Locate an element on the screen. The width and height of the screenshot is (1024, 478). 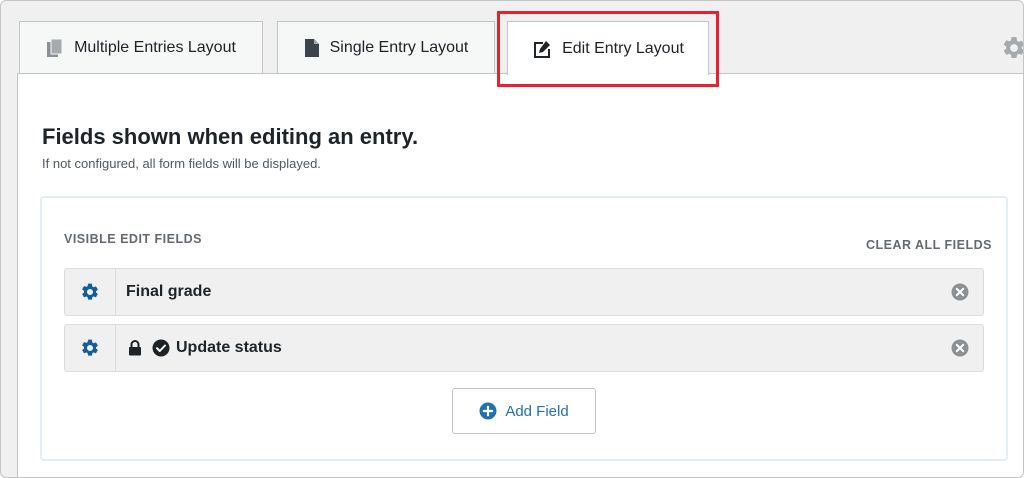
field-row: Final grade is located at coordinates (524, 292).